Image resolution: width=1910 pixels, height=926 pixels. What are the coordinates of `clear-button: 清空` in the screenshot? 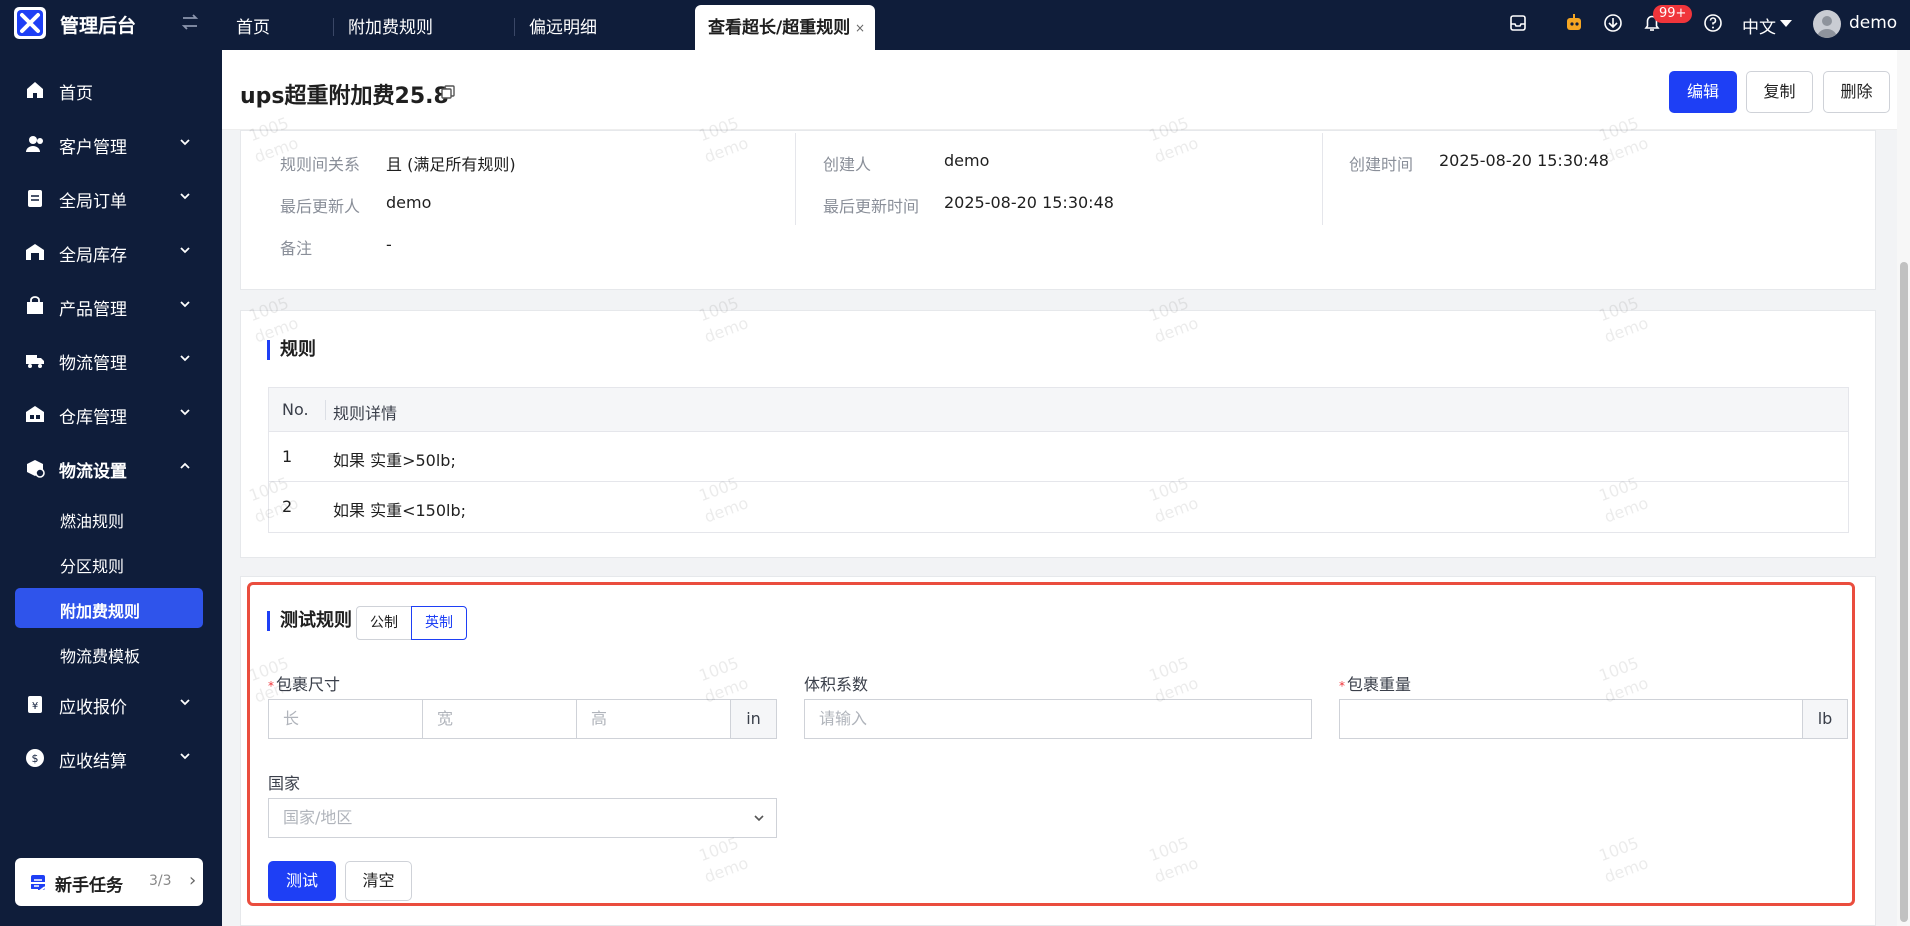 It's located at (378, 881).